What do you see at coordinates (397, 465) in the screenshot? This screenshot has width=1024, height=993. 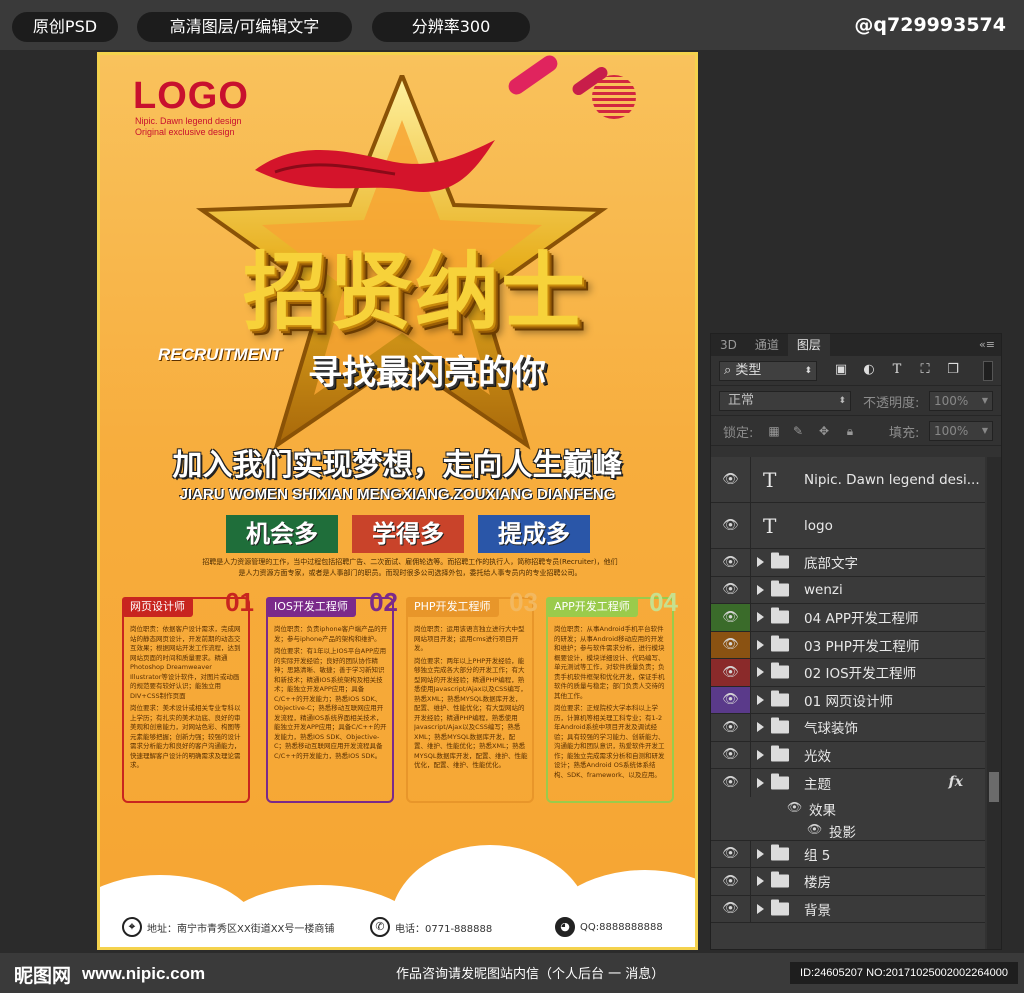 I see `poster-slogan: 加入我们实现梦想，走向人生巅峰` at bounding box center [397, 465].